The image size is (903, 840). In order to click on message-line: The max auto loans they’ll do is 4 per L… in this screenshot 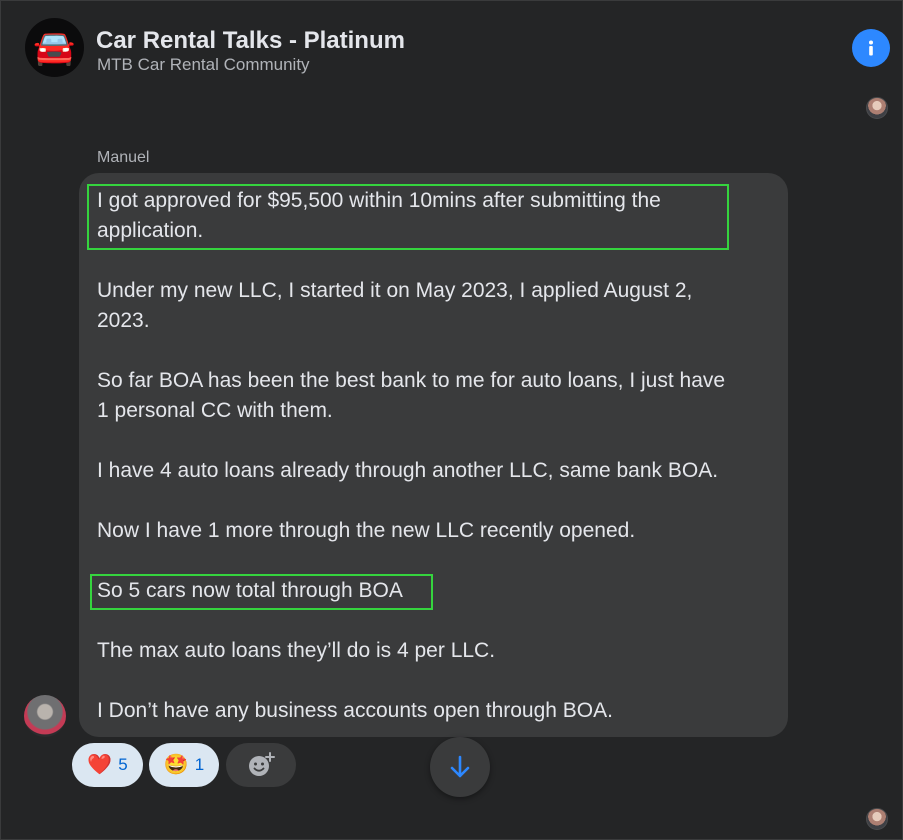, I will do `click(296, 650)`.